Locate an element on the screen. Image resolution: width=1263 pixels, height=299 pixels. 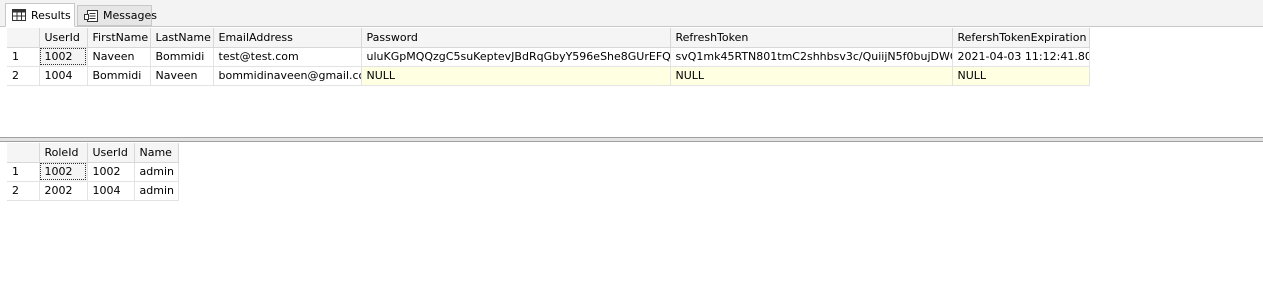
tab-messages-label: Messages is located at coordinates (130, 15).